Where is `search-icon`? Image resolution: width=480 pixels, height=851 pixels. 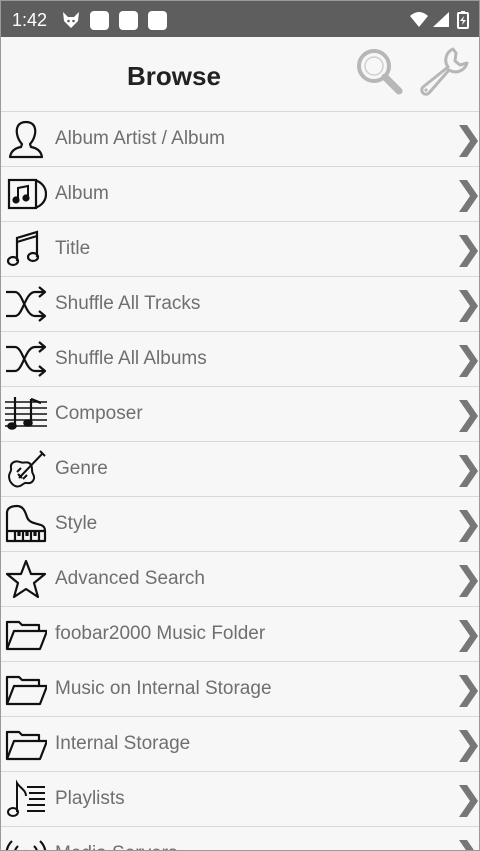
search-icon is located at coordinates (380, 72).